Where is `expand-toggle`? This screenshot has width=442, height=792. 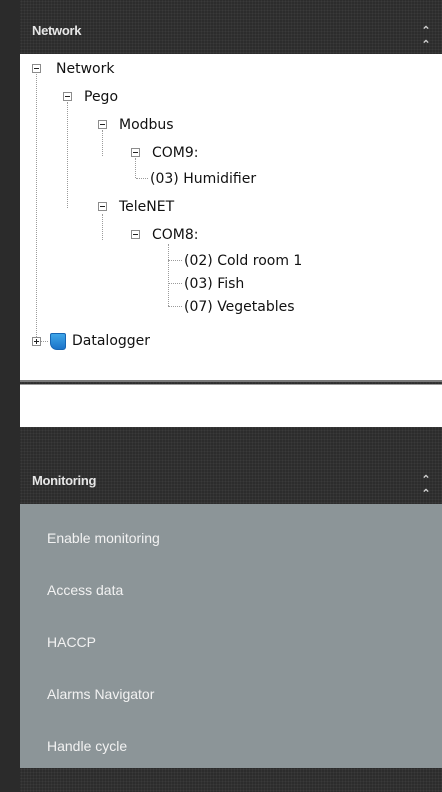
expand-toggle is located at coordinates (36, 341).